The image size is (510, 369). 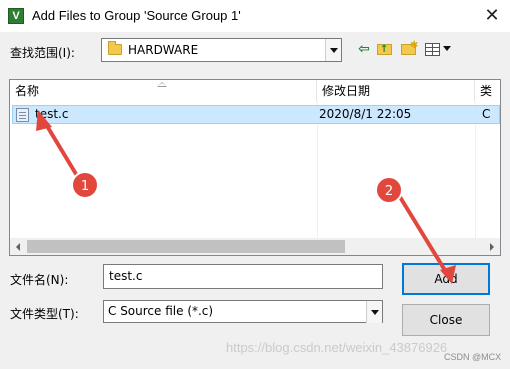 What do you see at coordinates (22, 115) in the screenshot?
I see `c-file-icon` at bounding box center [22, 115].